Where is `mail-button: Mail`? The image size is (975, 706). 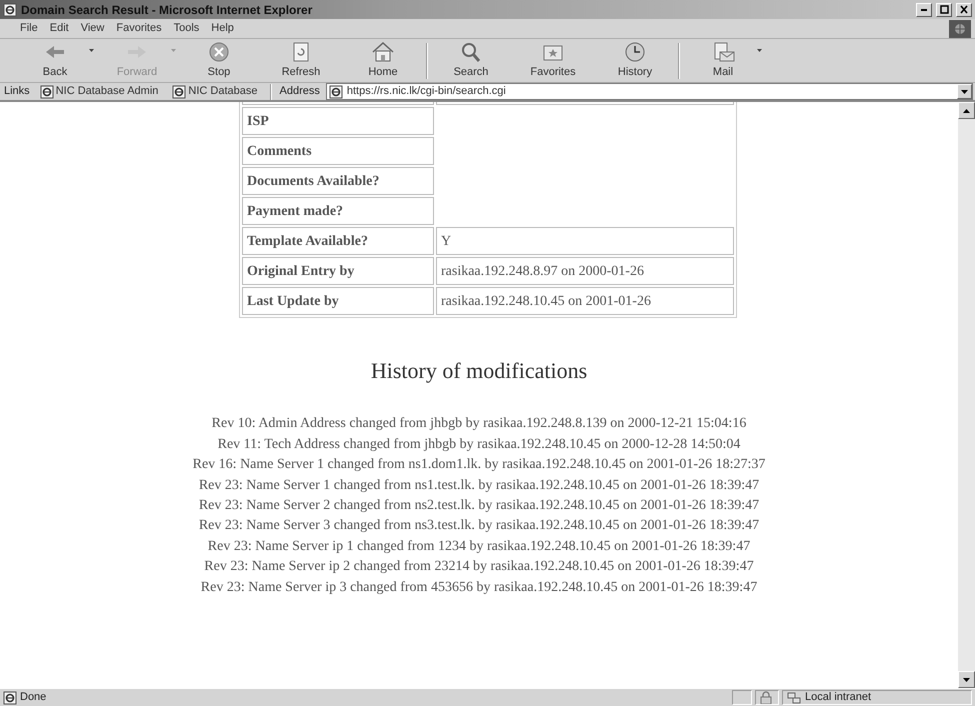 mail-button: Mail is located at coordinates (723, 61).